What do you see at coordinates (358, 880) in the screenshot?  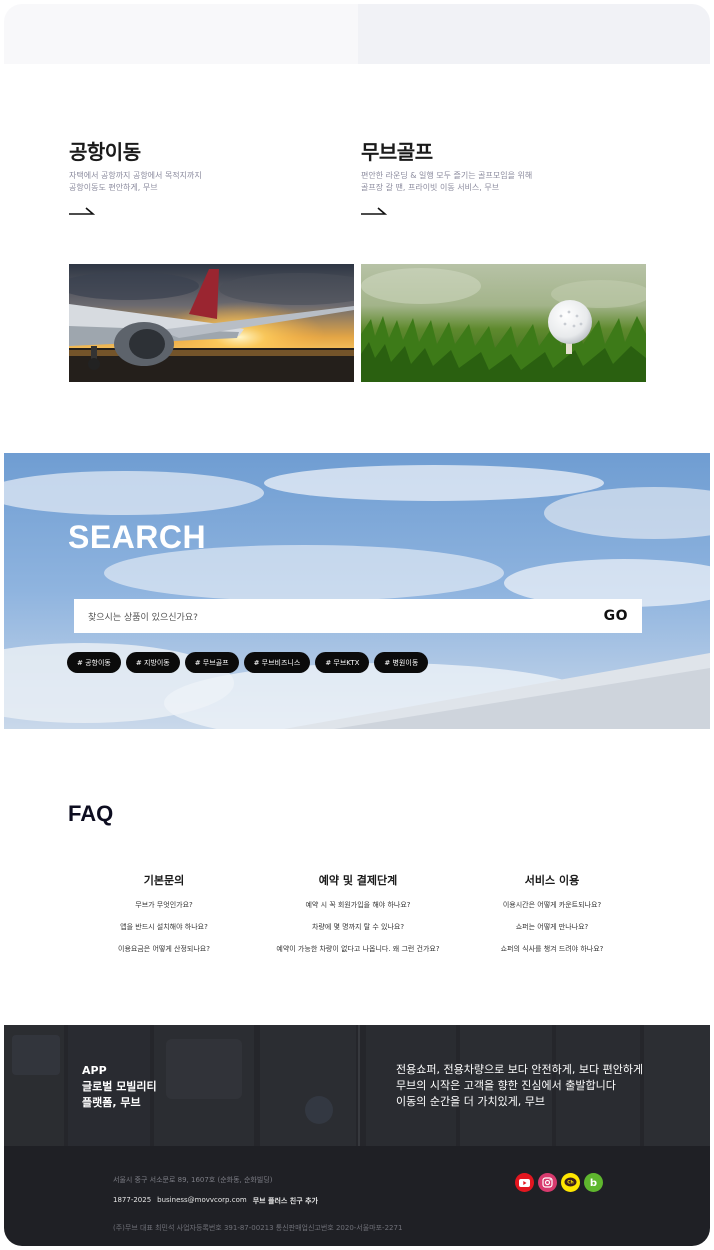 I see `faq-heading: 예약 및 결제단계` at bounding box center [358, 880].